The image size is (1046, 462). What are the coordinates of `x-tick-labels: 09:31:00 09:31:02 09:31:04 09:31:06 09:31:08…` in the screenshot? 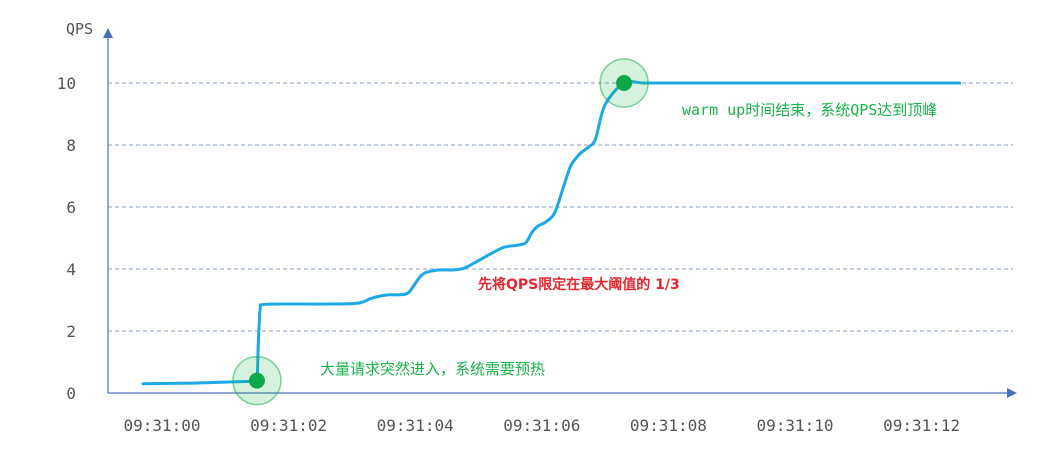 It's located at (541, 425).